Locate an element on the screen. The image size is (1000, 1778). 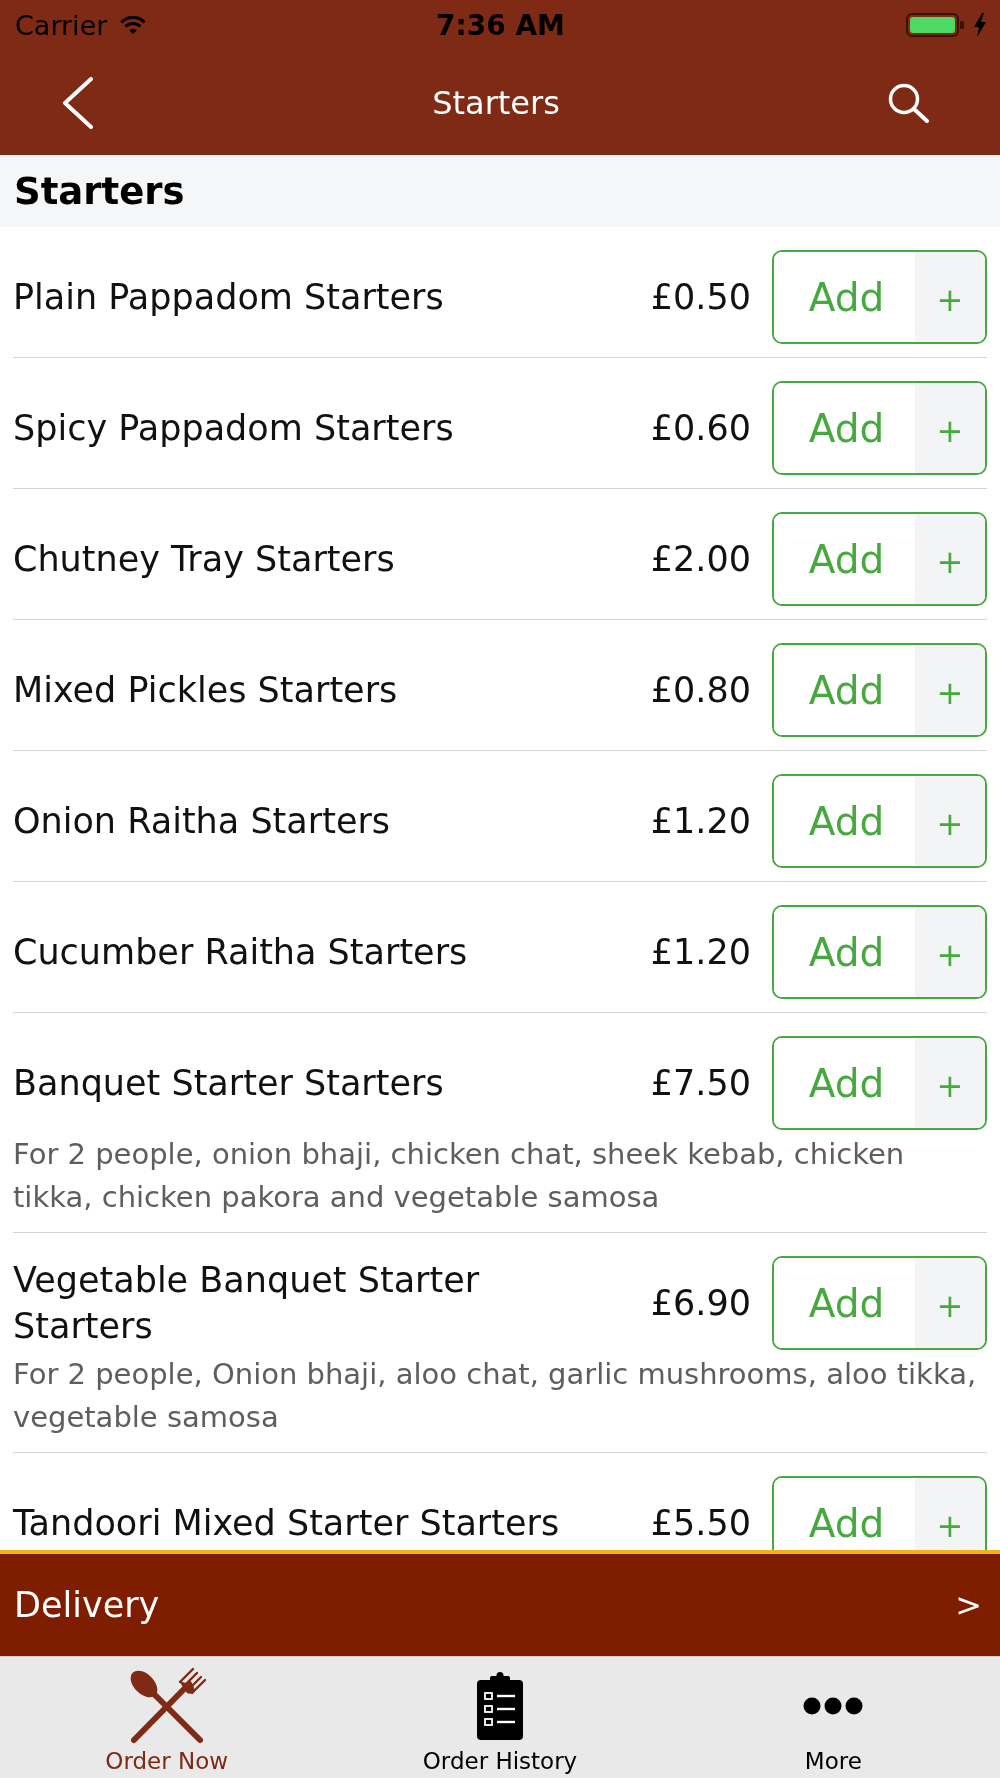
item-name: Cucumber Raitha Starters is located at coordinates (240, 952).